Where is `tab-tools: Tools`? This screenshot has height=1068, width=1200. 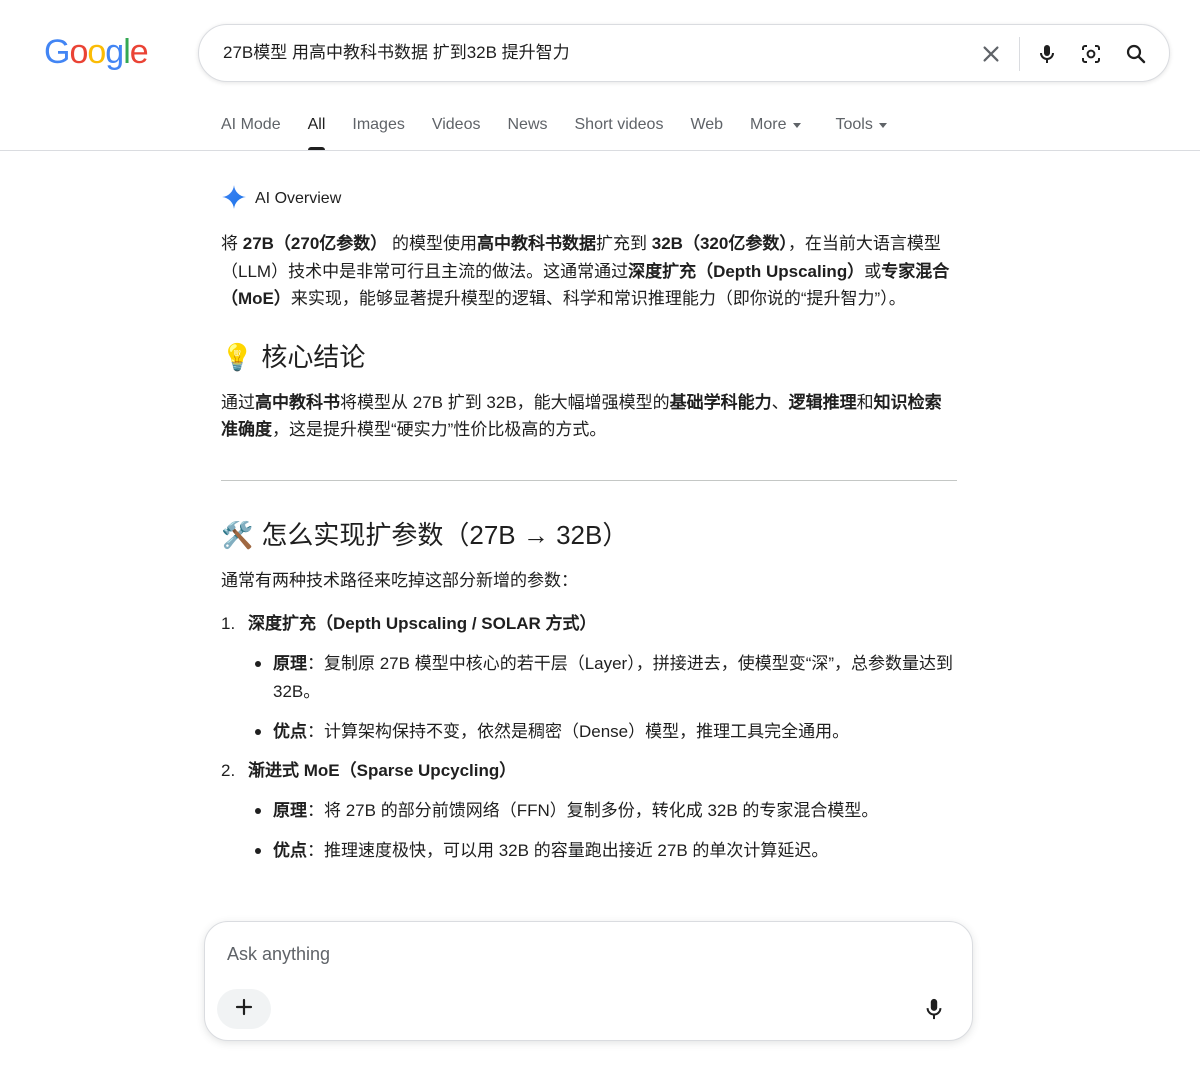 tab-tools: Tools is located at coordinates (861, 125).